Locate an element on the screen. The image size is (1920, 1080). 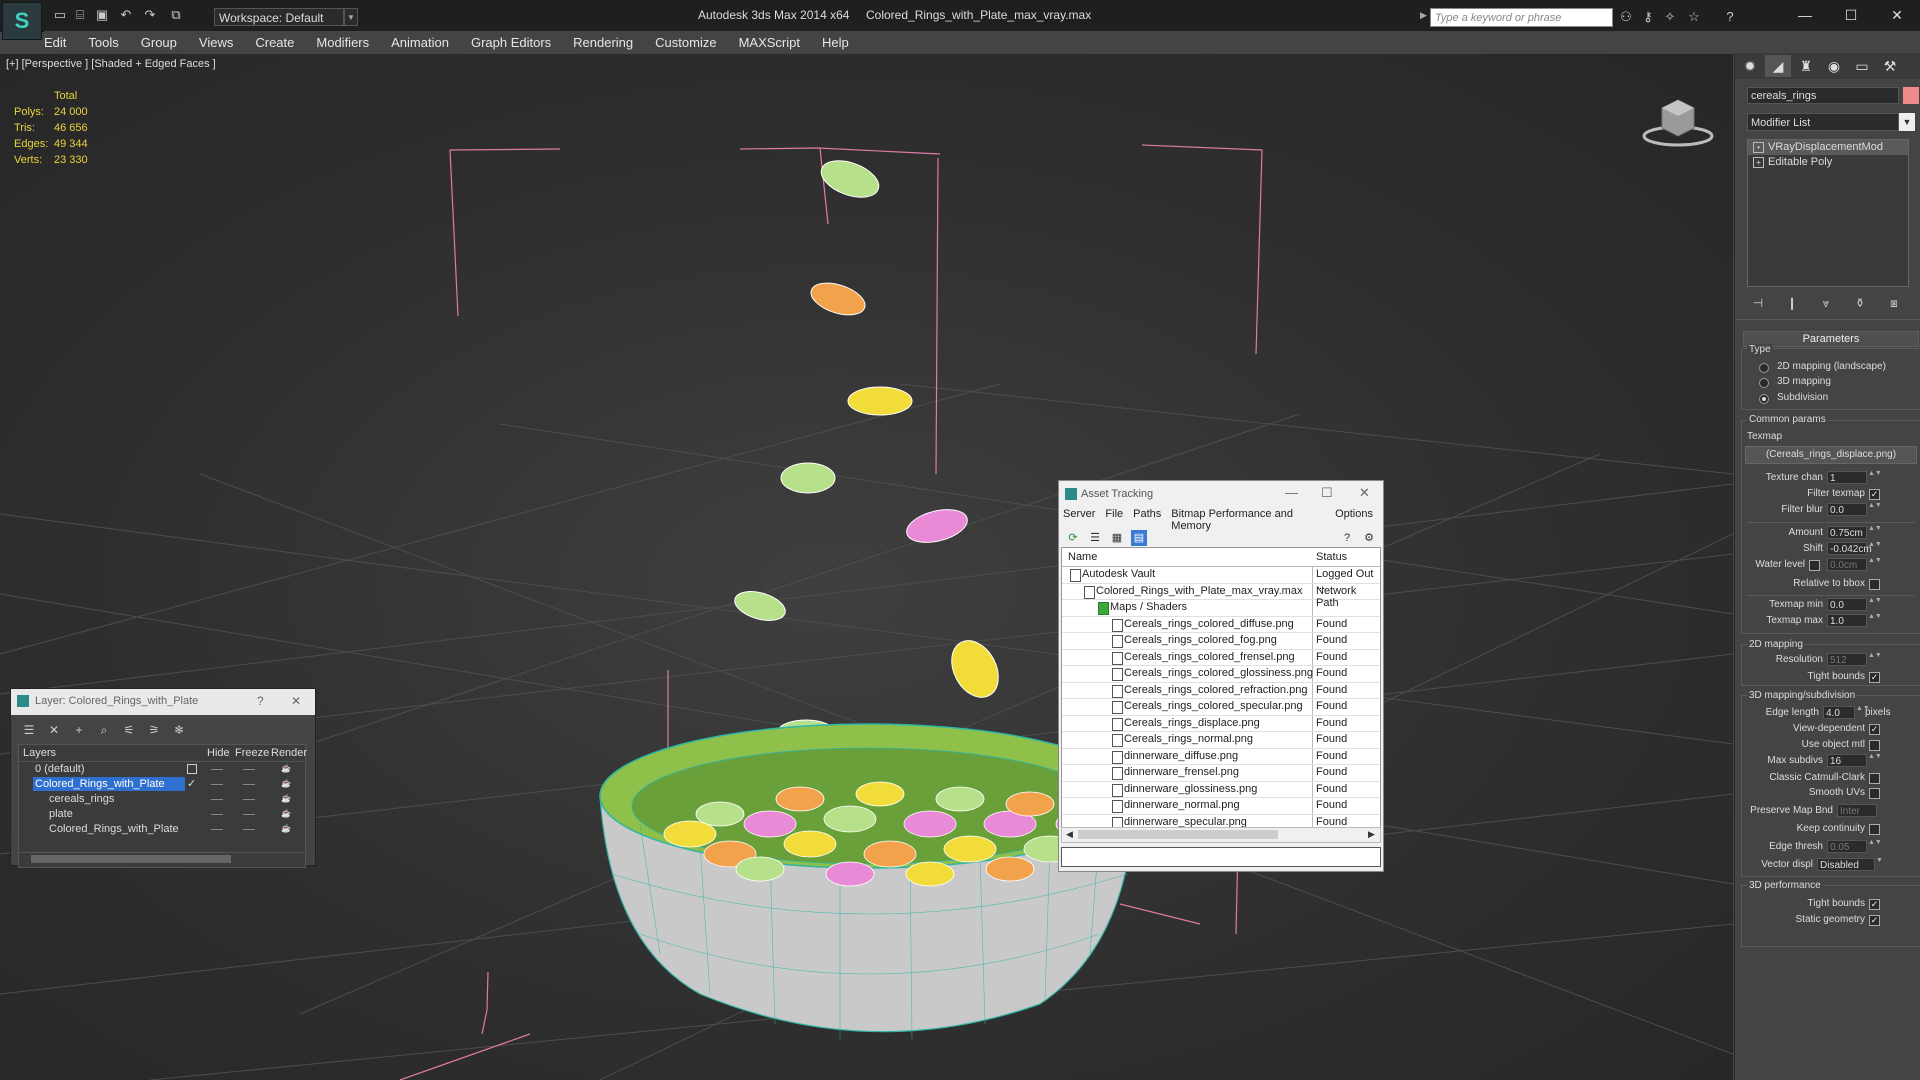
asset-row: Cereals_rings_colored_frensel.png Found is located at coordinates (1221, 658).